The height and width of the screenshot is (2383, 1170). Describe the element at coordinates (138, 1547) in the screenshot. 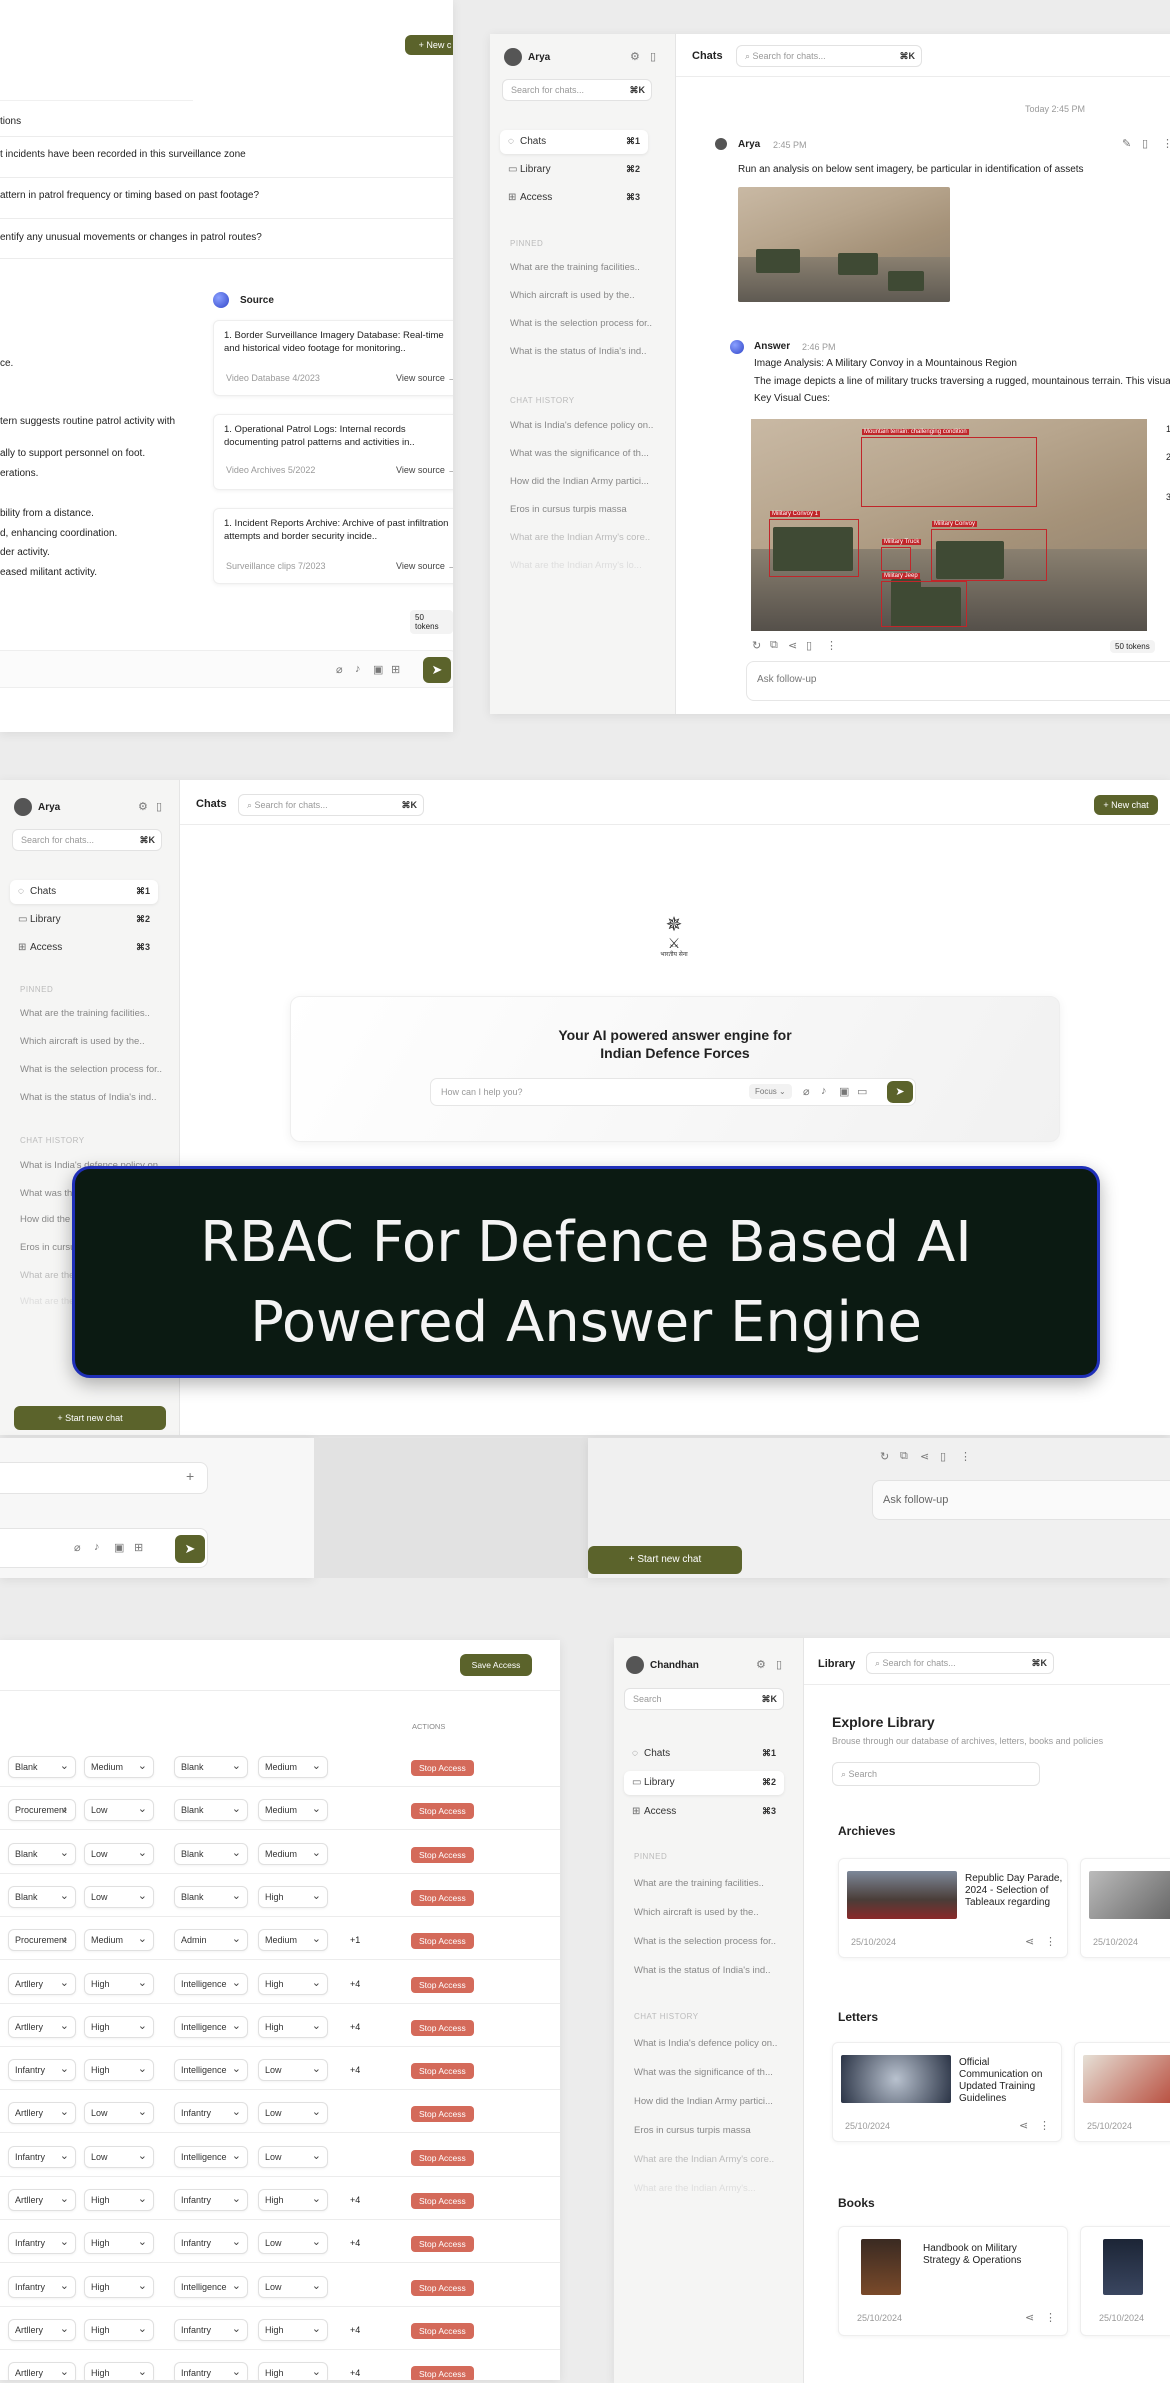

I see `apps-icon: ⊞` at that location.